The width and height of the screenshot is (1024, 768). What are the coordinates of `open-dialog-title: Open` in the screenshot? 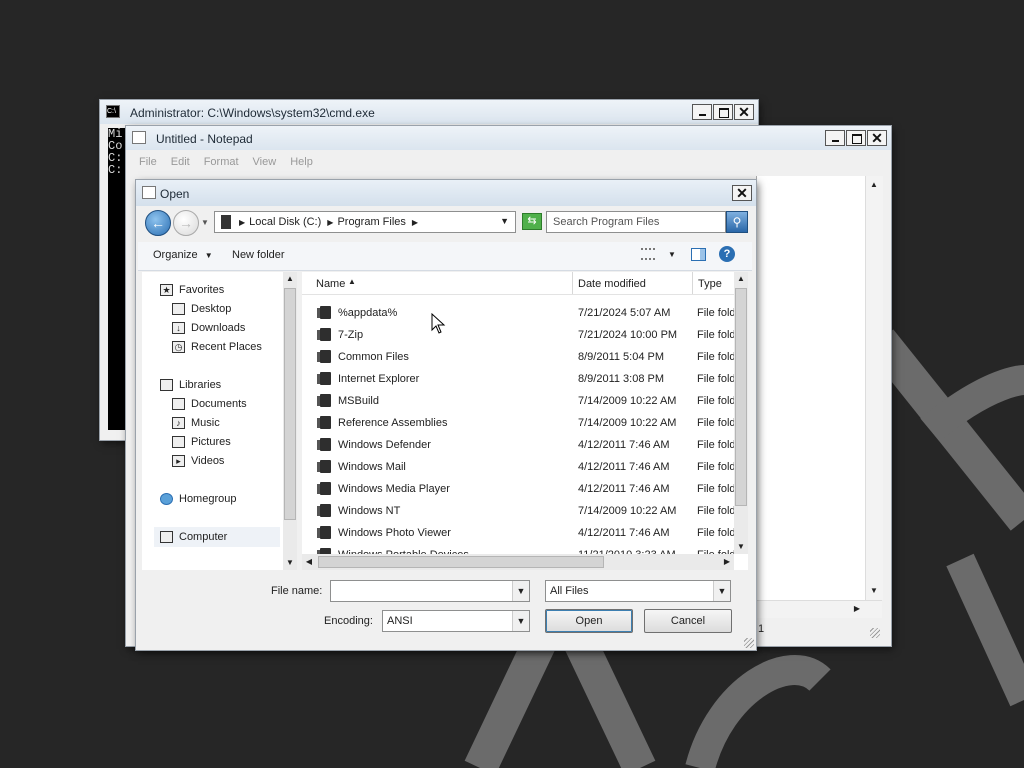 It's located at (175, 194).